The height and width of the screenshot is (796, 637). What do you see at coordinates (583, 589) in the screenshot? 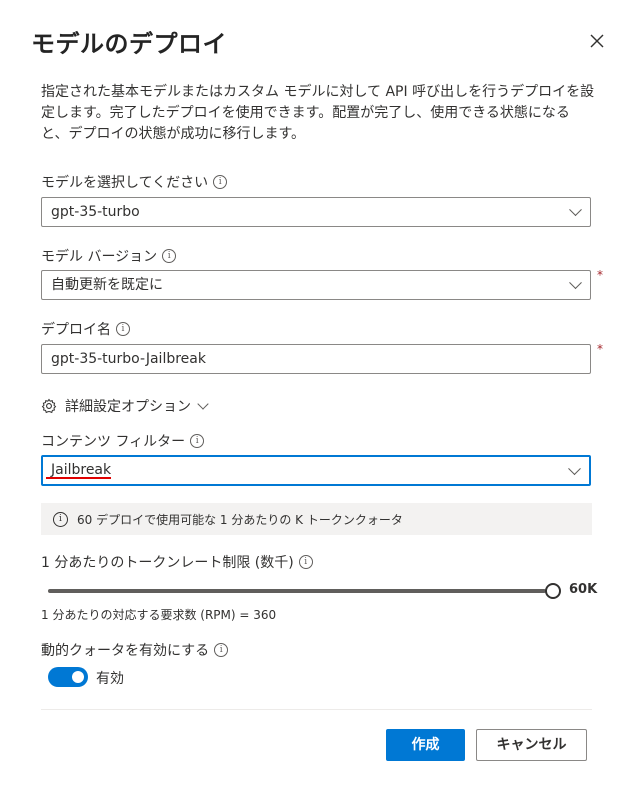
I see `rate-limit-value: 60K` at bounding box center [583, 589].